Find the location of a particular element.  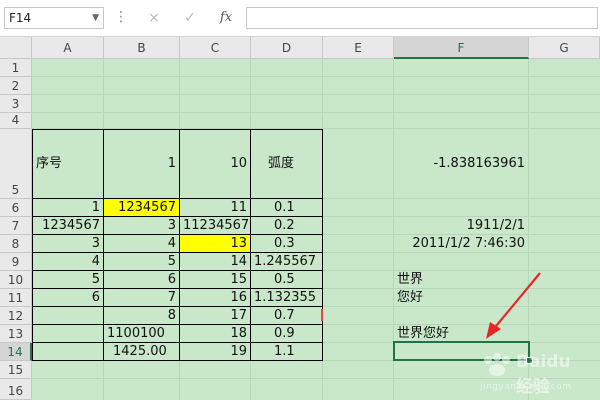

enter-icon: ✓ is located at coordinates (190, 18).